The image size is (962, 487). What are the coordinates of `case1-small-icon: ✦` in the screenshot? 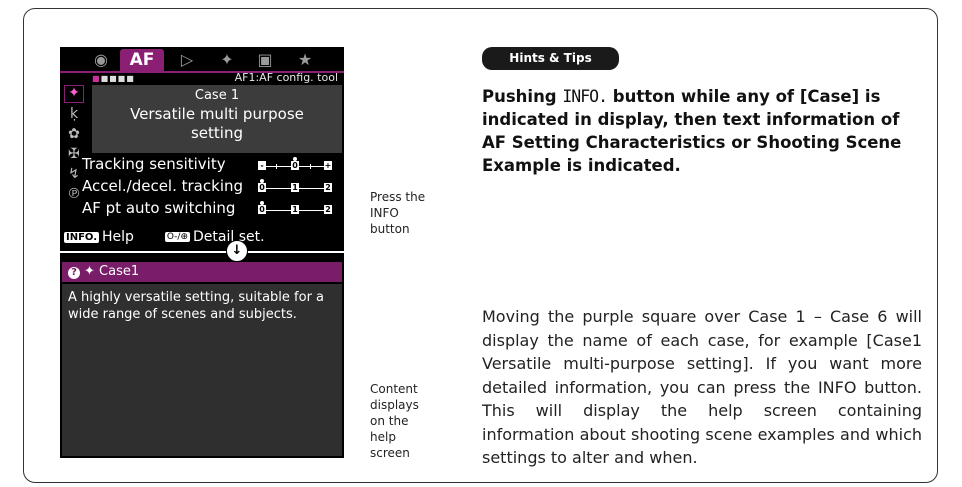 It's located at (92, 271).